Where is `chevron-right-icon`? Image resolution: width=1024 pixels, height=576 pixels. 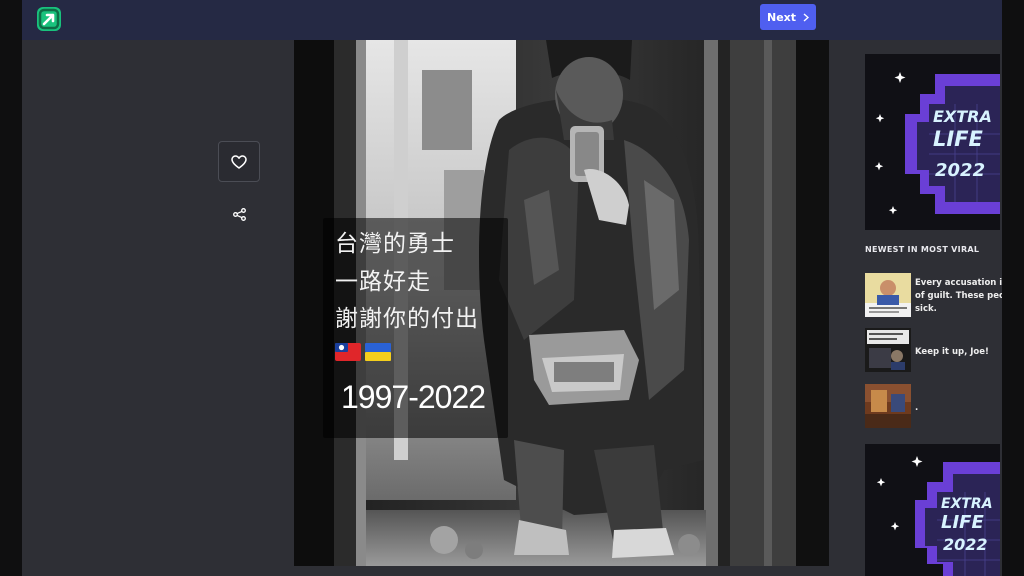
chevron-right-icon is located at coordinates (806, 17).